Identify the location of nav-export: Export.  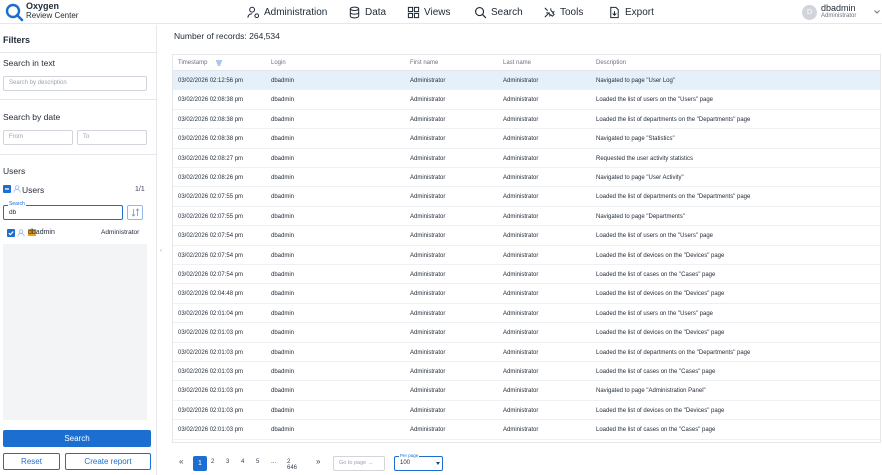
(631, 12).